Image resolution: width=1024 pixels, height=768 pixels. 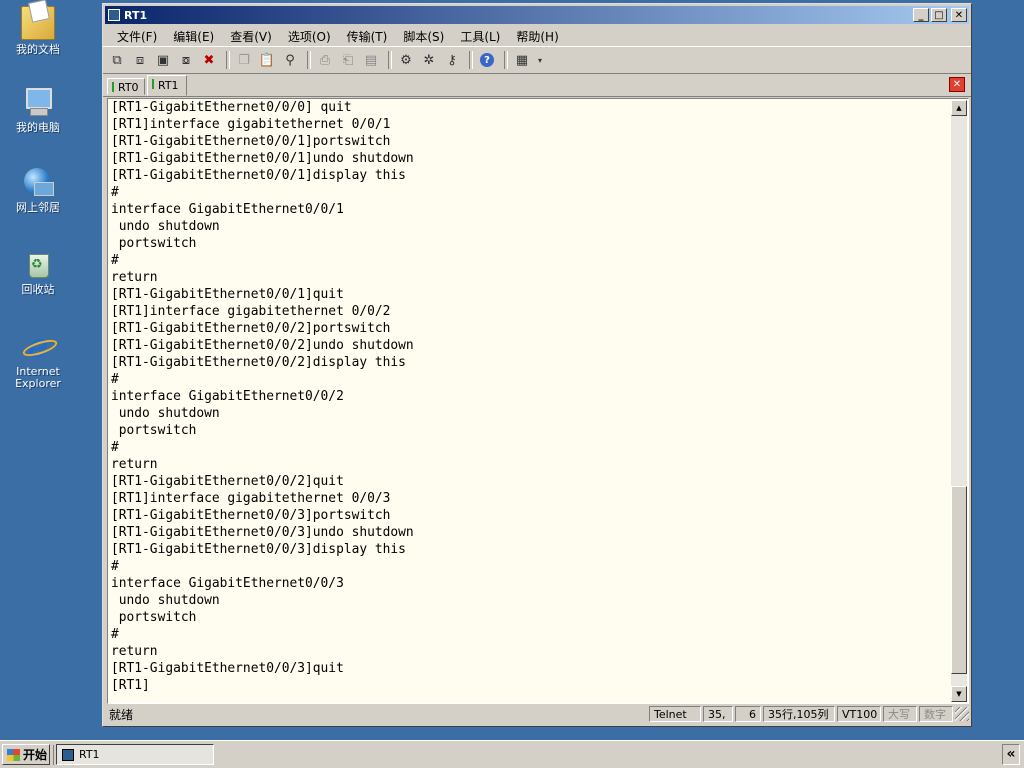 I want to click on desktop-icon-label: 回收站, so click(x=38, y=289).